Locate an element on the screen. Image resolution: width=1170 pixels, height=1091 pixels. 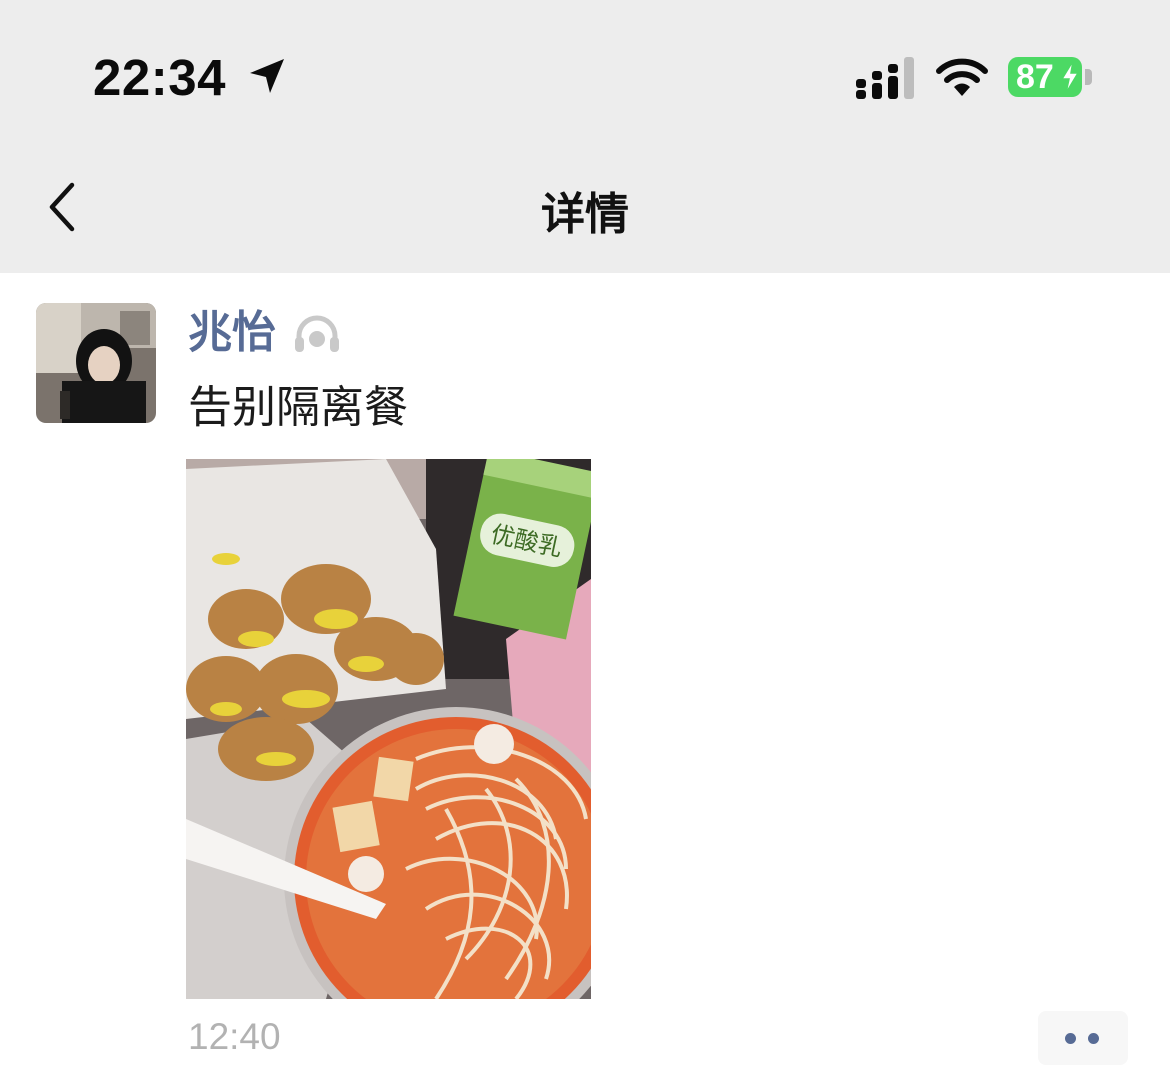
author-row: 兆怡 is located at coordinates (263, 333).